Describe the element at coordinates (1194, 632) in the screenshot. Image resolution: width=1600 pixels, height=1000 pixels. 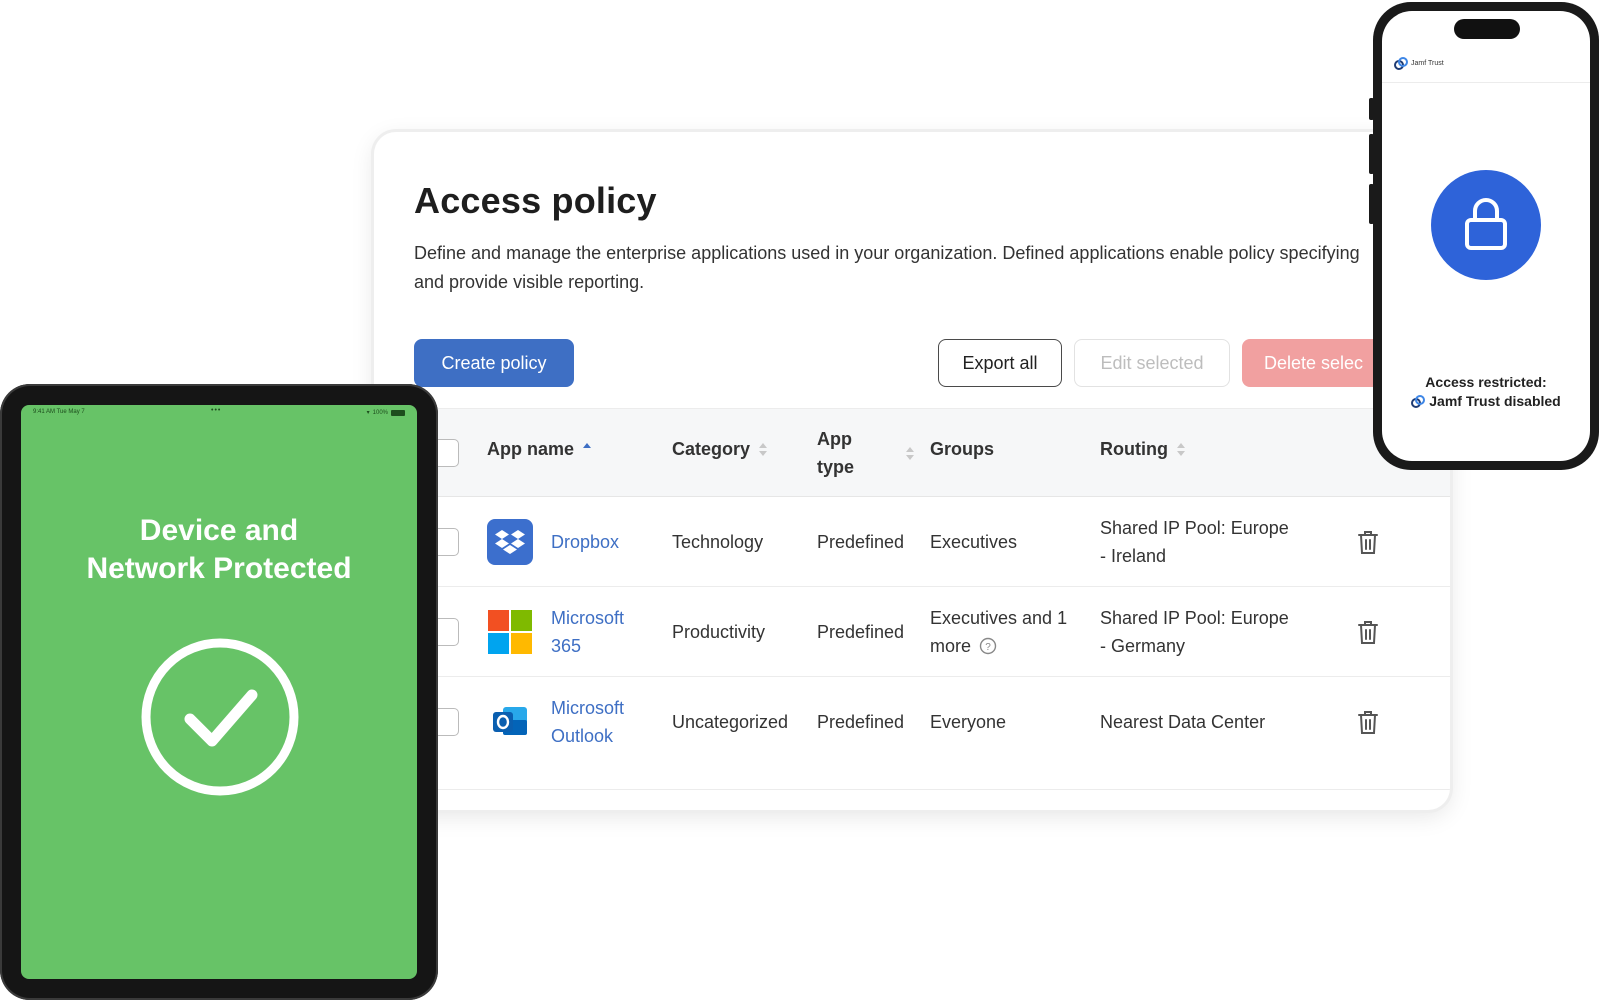
I see `routing-cell: Shared IP Pool: Europe - Germany` at that location.